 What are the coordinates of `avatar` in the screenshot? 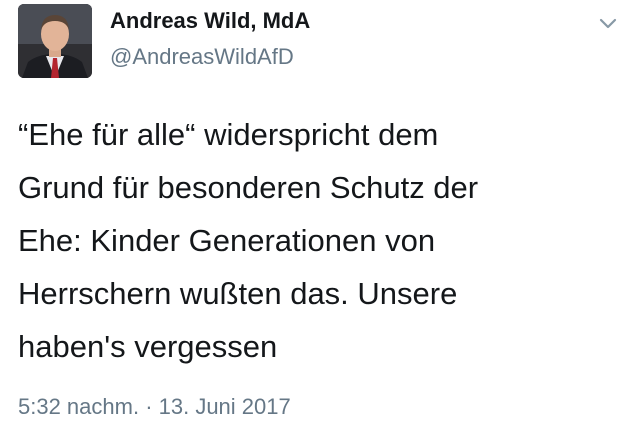 It's located at (55, 41).